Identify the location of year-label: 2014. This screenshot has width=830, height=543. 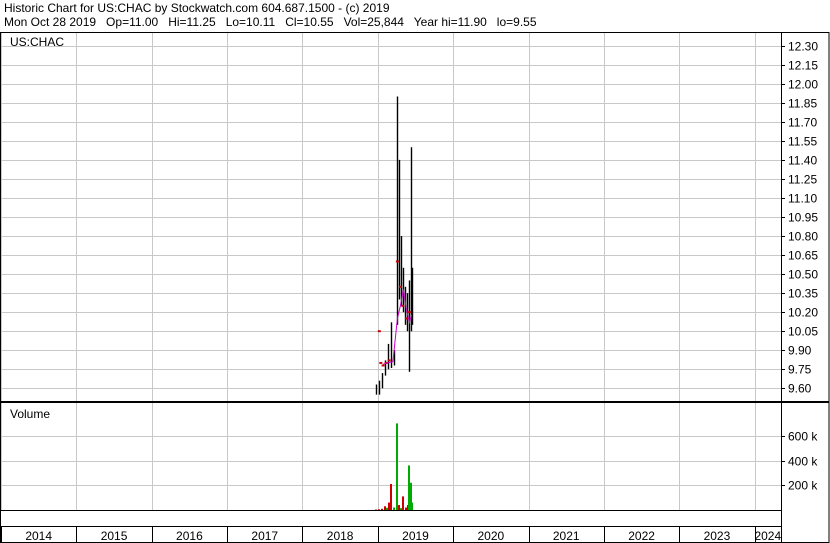
(38, 536).